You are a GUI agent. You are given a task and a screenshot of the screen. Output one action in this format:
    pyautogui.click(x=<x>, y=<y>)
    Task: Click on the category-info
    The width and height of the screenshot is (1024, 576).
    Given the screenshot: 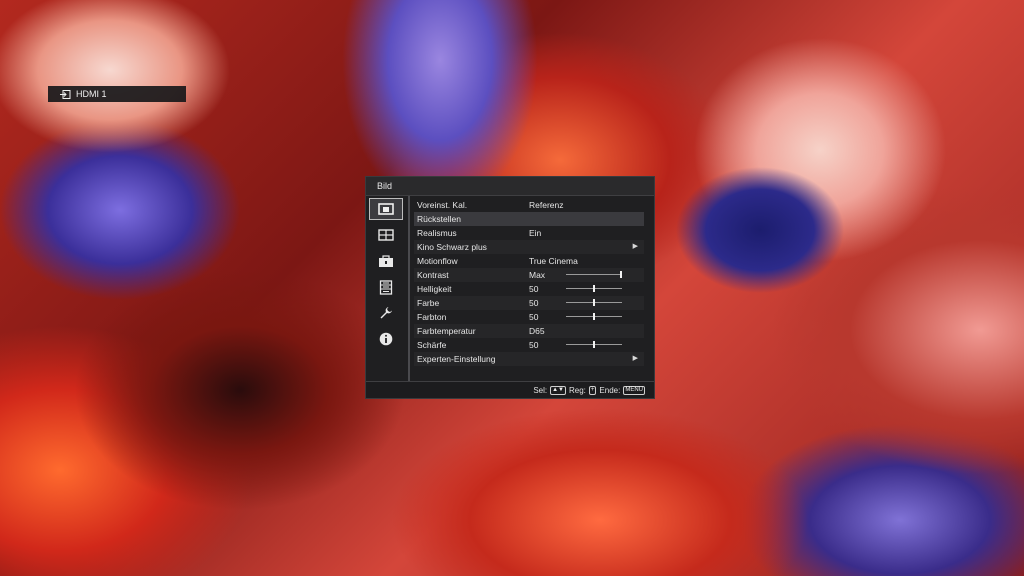 What is the action you would take?
    pyautogui.click(x=386, y=339)
    